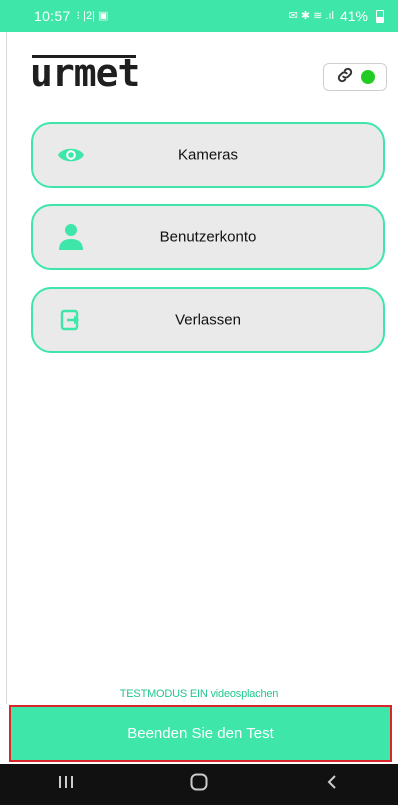 This screenshot has height=805, width=398. Describe the element at coordinates (368, 77) in the screenshot. I see `connection-dot` at that location.